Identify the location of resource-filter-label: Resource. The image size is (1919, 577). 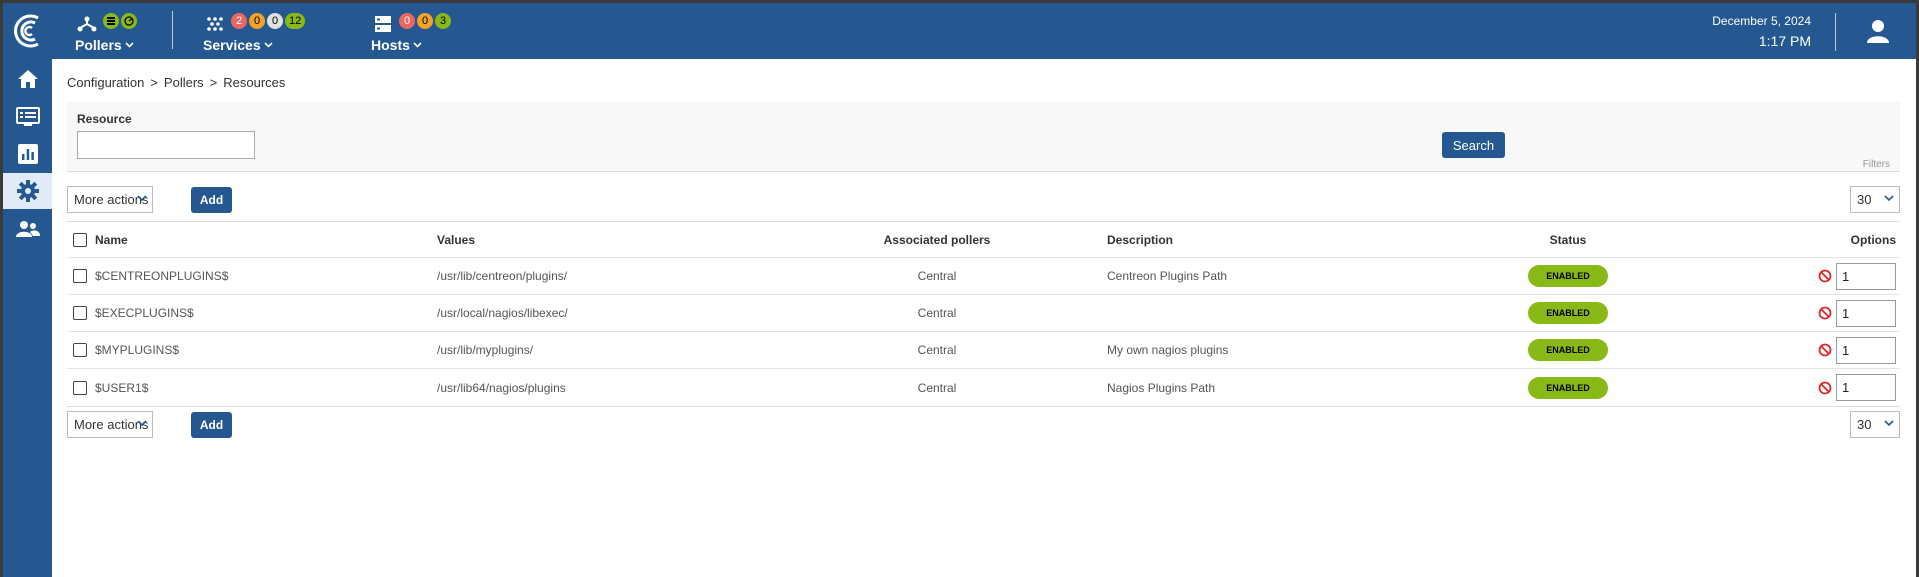
(104, 119).